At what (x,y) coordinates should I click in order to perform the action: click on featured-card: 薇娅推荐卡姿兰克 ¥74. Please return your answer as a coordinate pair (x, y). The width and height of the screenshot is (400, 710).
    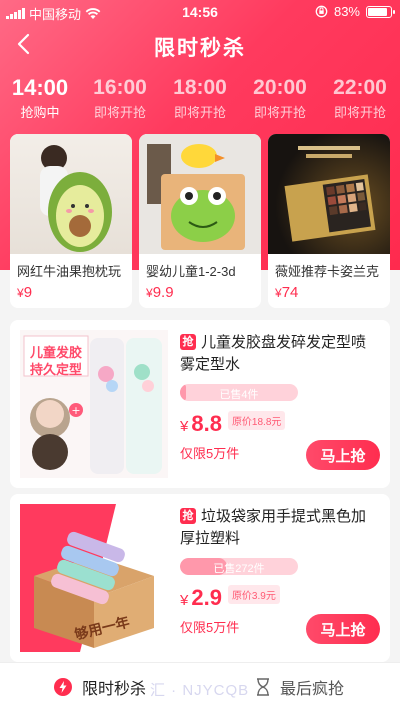
    Looking at the image, I should click on (329, 221).